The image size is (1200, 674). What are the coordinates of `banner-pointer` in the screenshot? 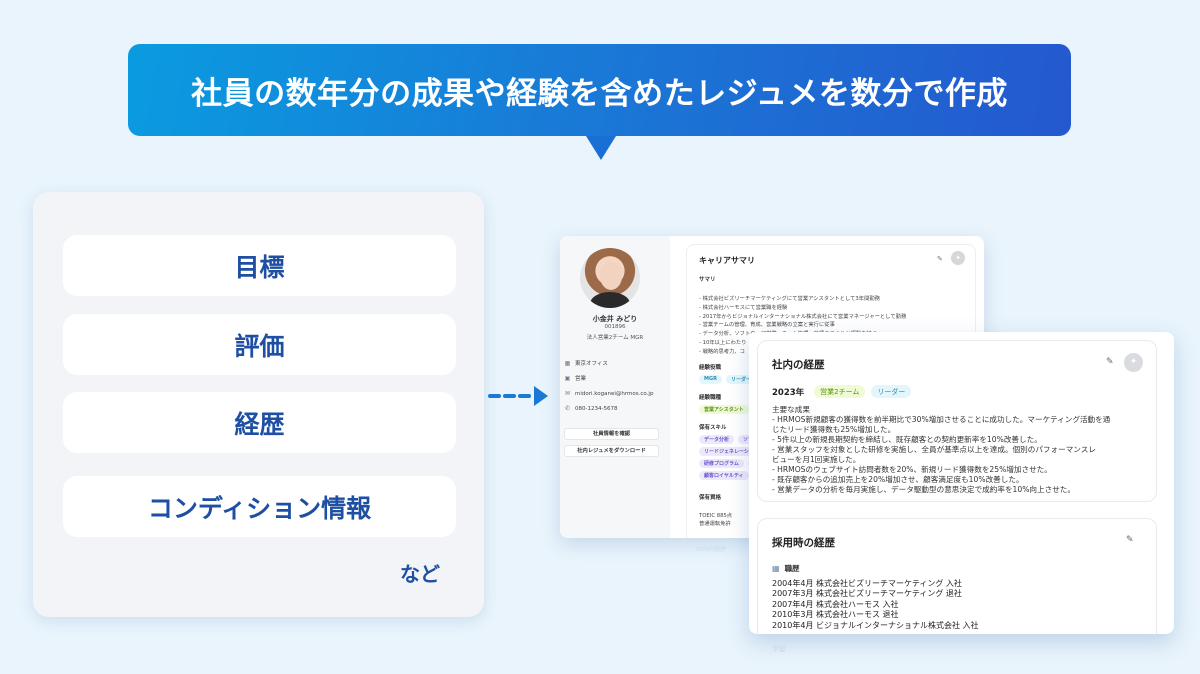 It's located at (601, 148).